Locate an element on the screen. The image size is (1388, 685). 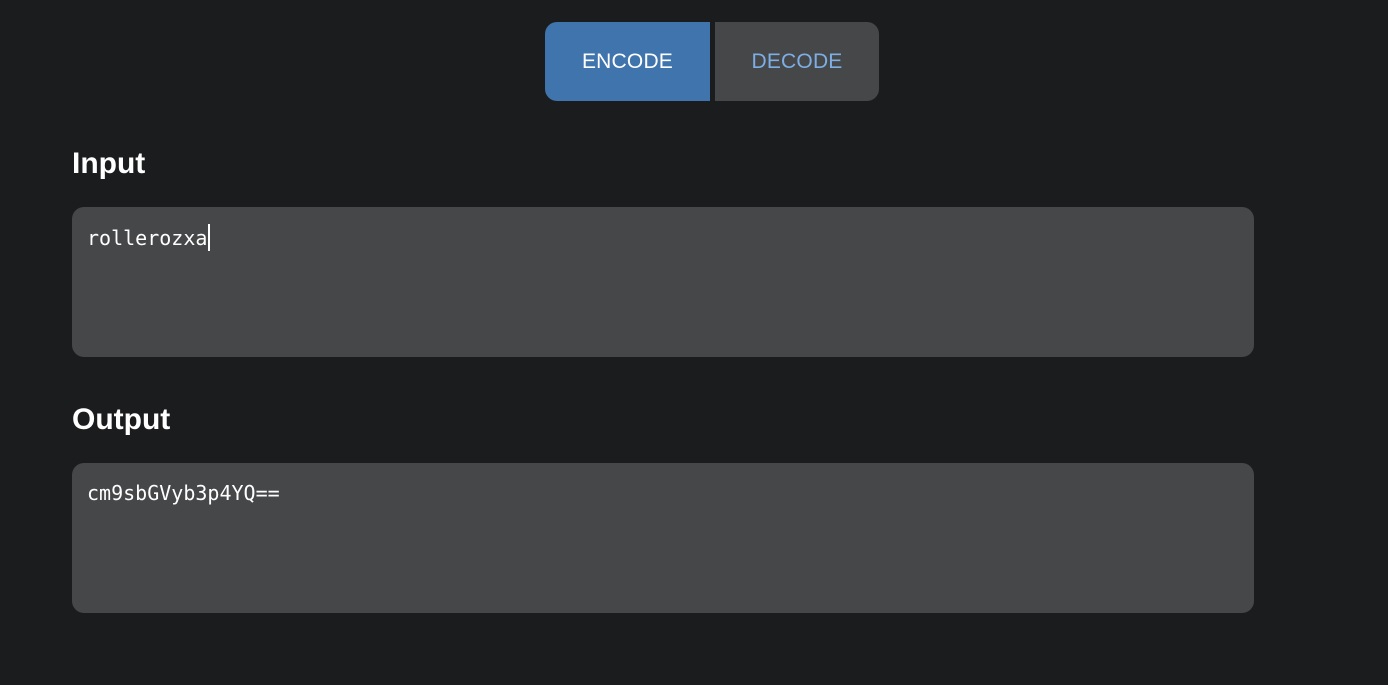
output-value: cm9sbGVyb3p4YQ== is located at coordinates (183, 493).